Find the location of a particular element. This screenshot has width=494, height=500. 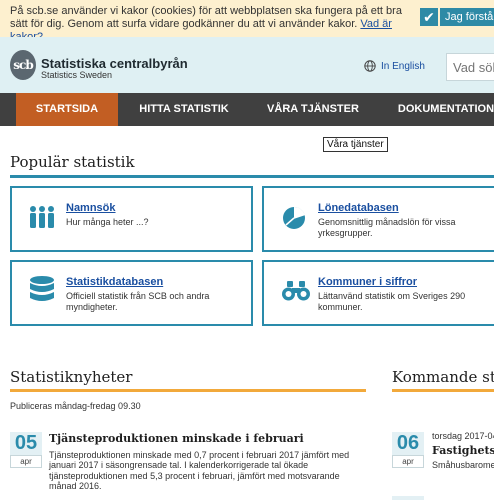

news-date-month: apr is located at coordinates (26, 461).